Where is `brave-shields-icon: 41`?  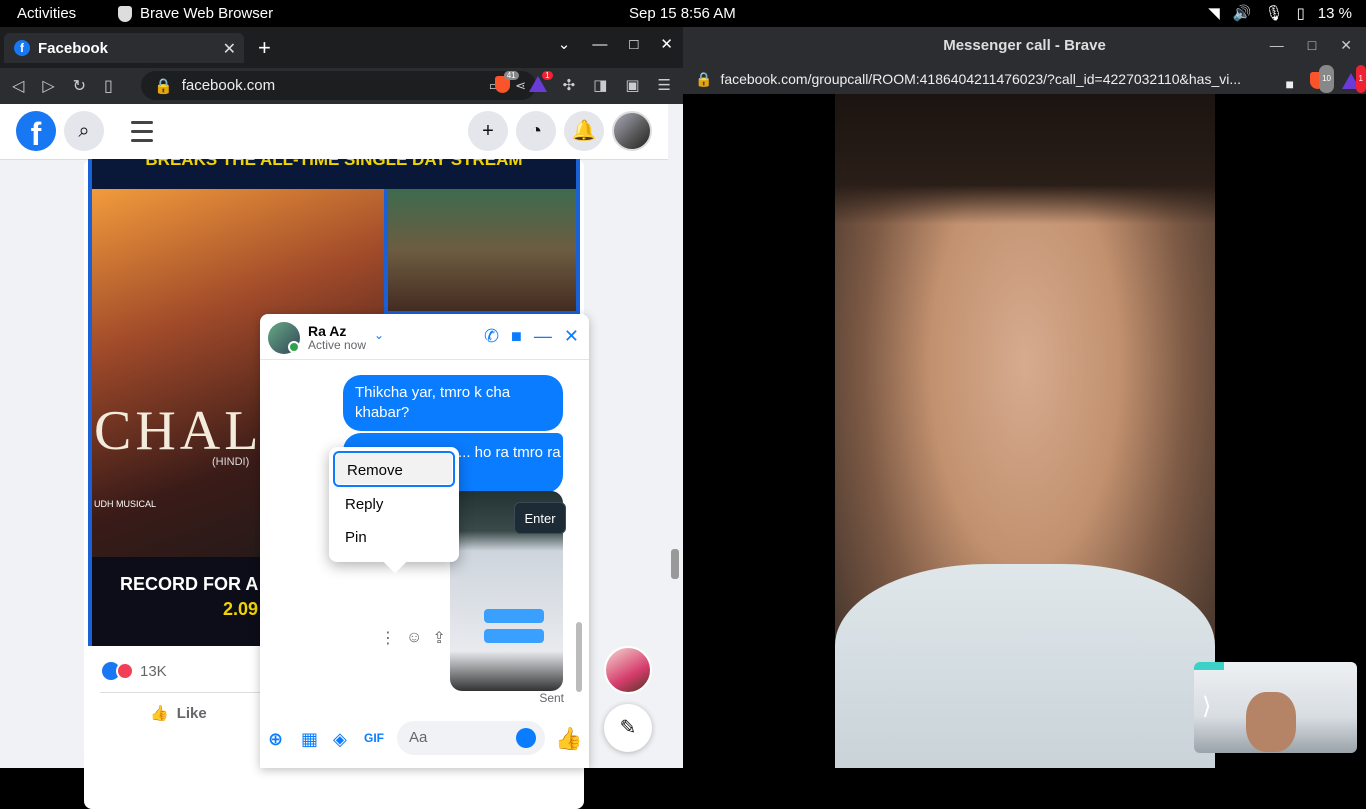 brave-shields-icon: 41 is located at coordinates (506, 82).